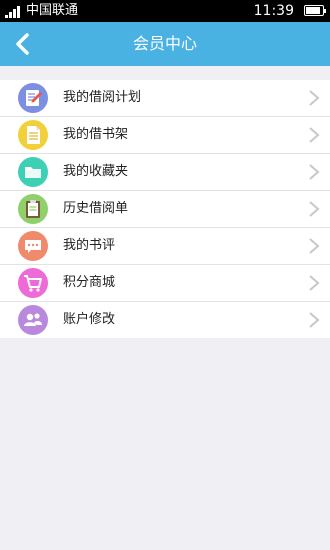  I want to click on menu-item-label: 我的借阅计划, so click(102, 97).